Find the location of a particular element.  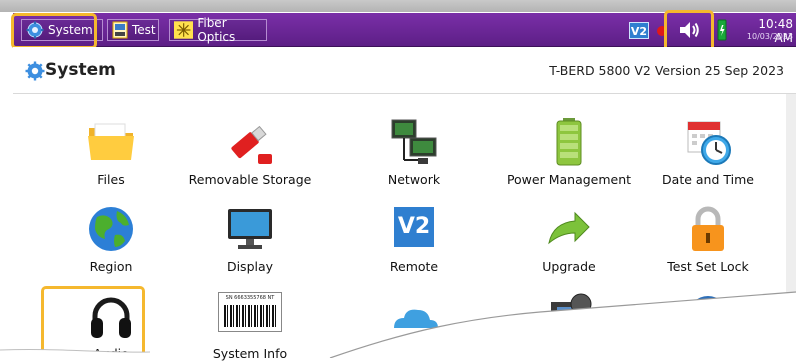

barcode-serial-text: SN 6663355768 NT is located at coordinates (250, 298).